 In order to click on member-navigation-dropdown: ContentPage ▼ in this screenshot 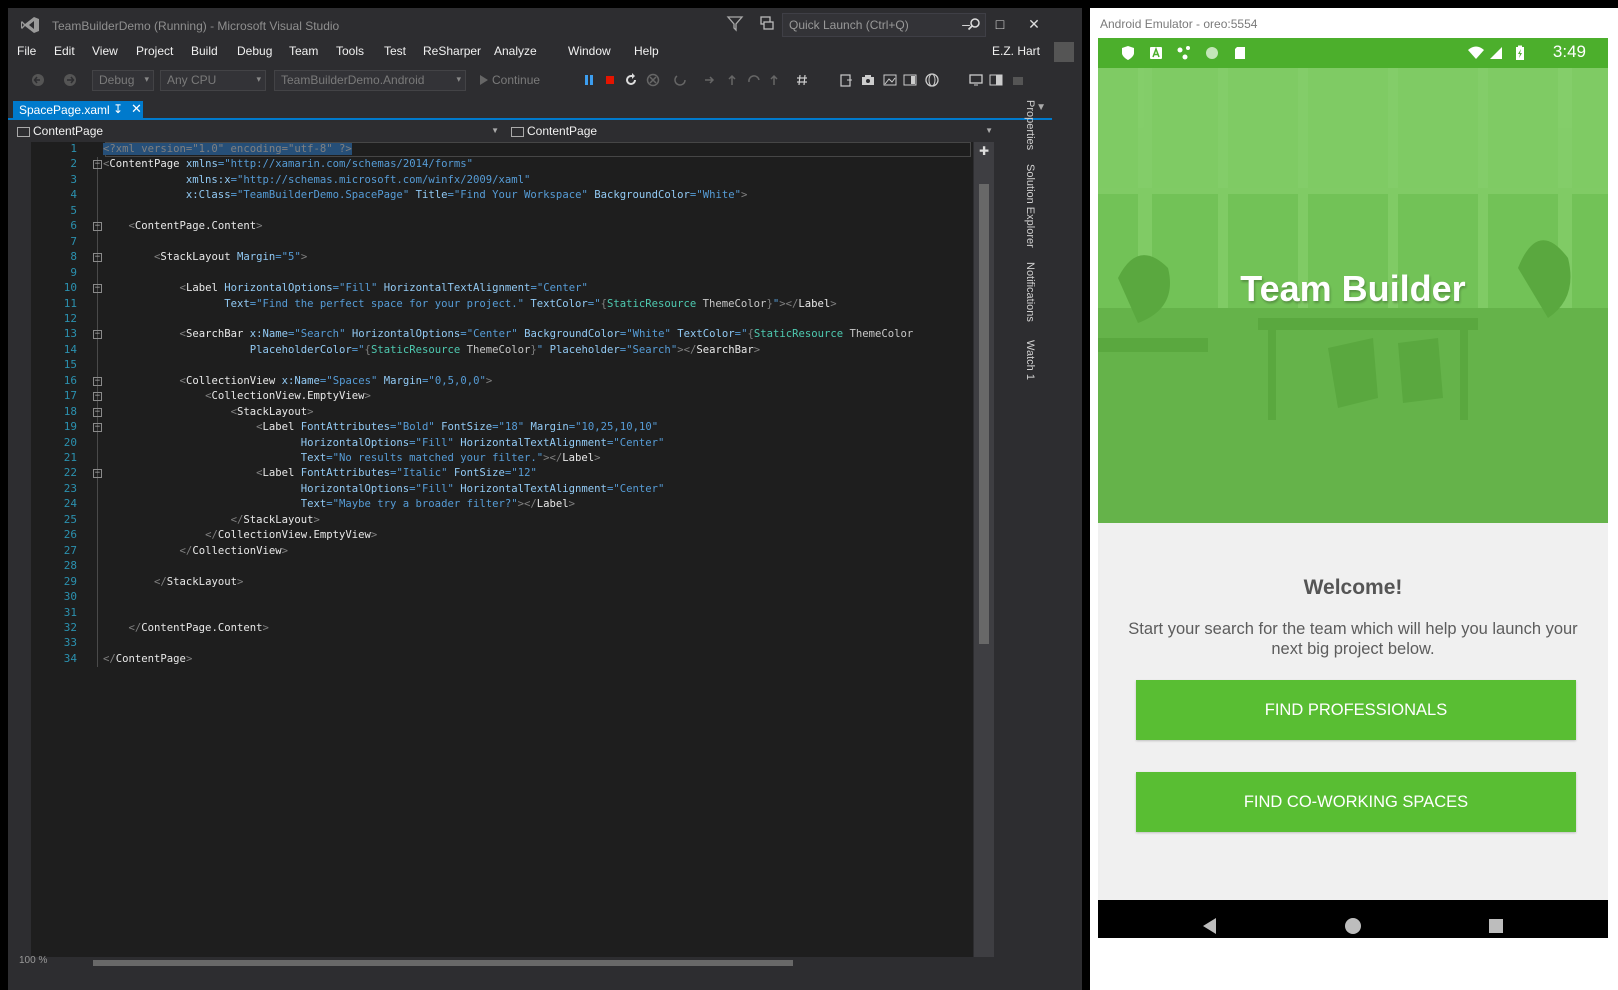, I will do `click(752, 132)`.